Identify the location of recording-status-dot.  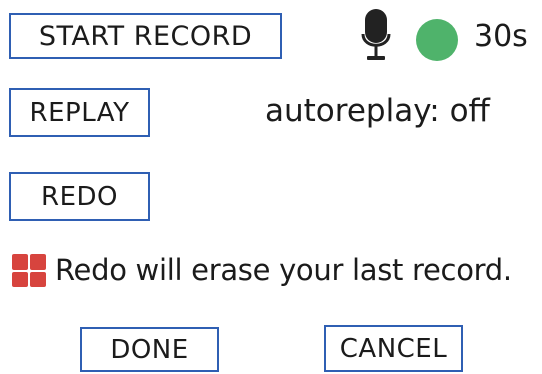
(437, 40).